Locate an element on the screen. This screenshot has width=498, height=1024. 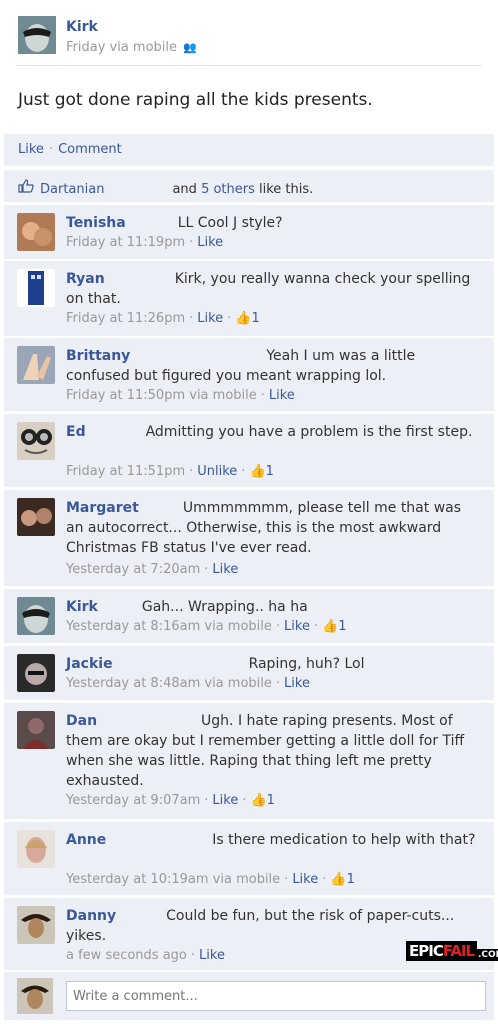
commenter-name: Dan is located at coordinates (81, 721).